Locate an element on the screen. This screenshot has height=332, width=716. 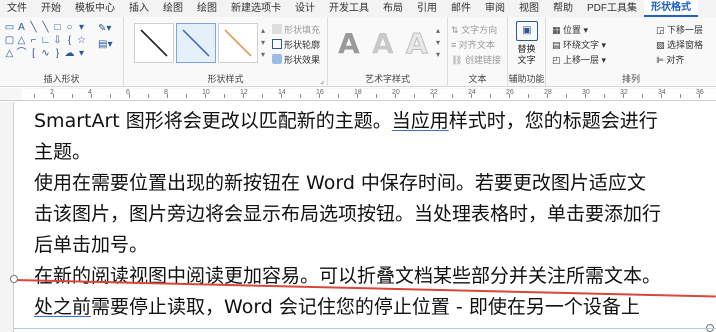
elbow-shape-icon: ∟ is located at coordinates (45, 40).